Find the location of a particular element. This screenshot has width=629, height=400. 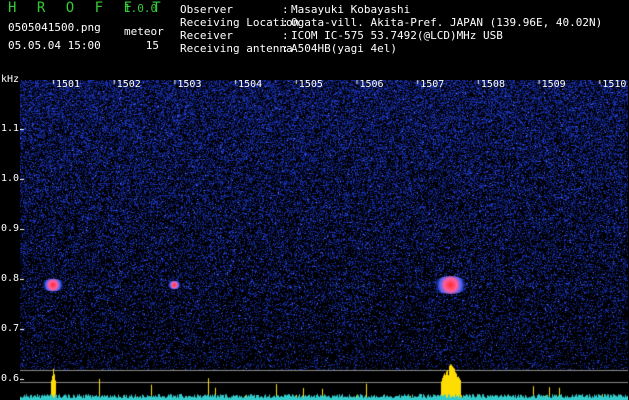

x-tick-label: 1510 is located at coordinates (614, 84).